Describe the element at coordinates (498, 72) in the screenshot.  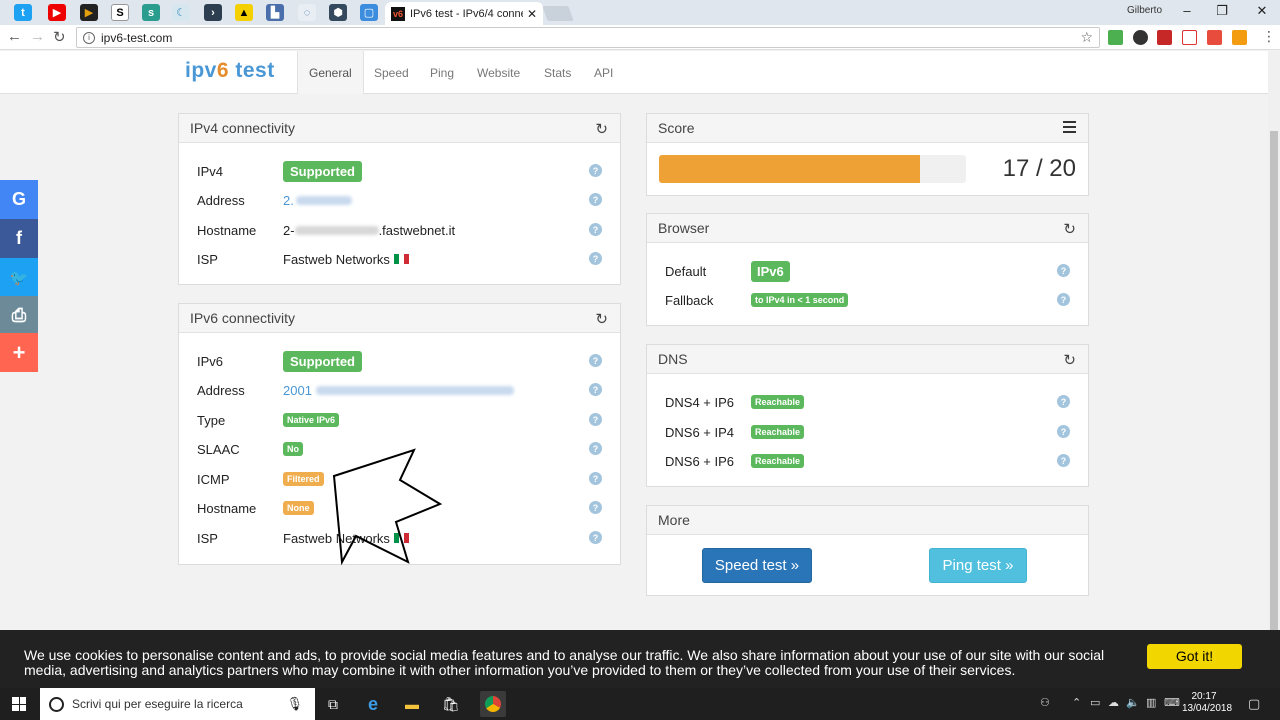
I see `tab-website: Website` at that location.